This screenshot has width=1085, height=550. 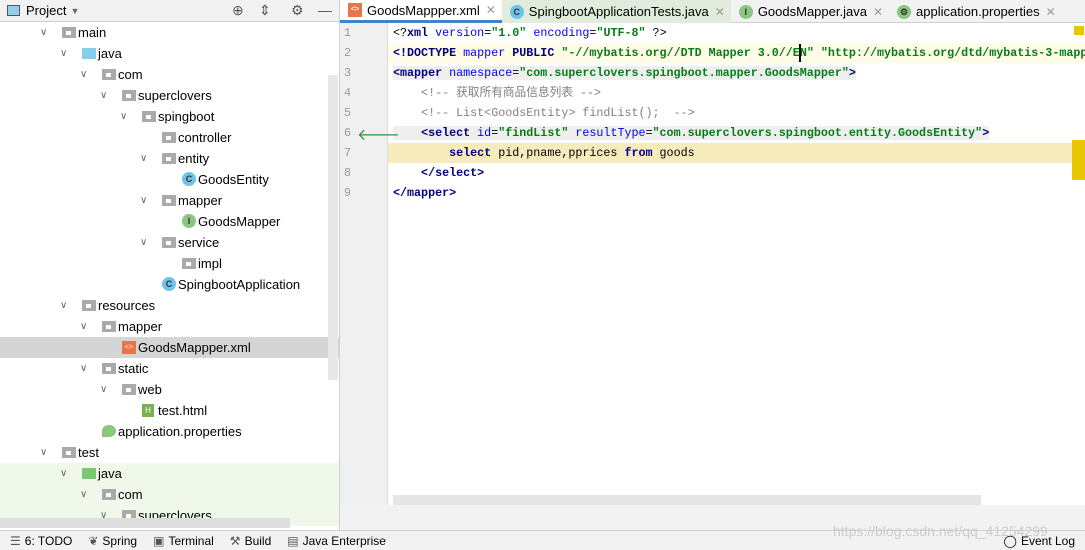 What do you see at coordinates (238, 10) in the screenshot?
I see `locate-icon: ⊕` at bounding box center [238, 10].